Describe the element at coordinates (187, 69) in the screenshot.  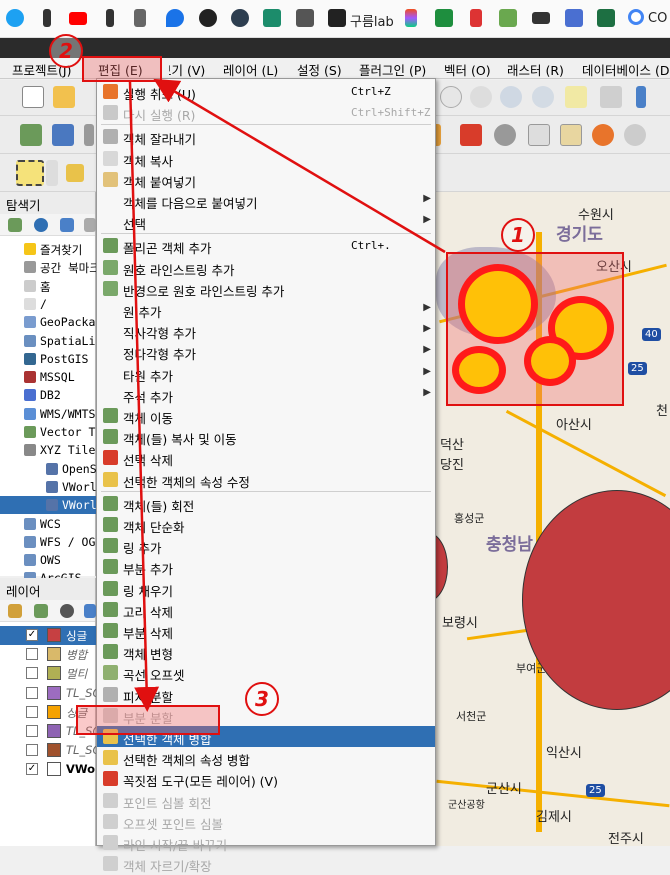
I see `menu-view: 보기 (V)` at that location.